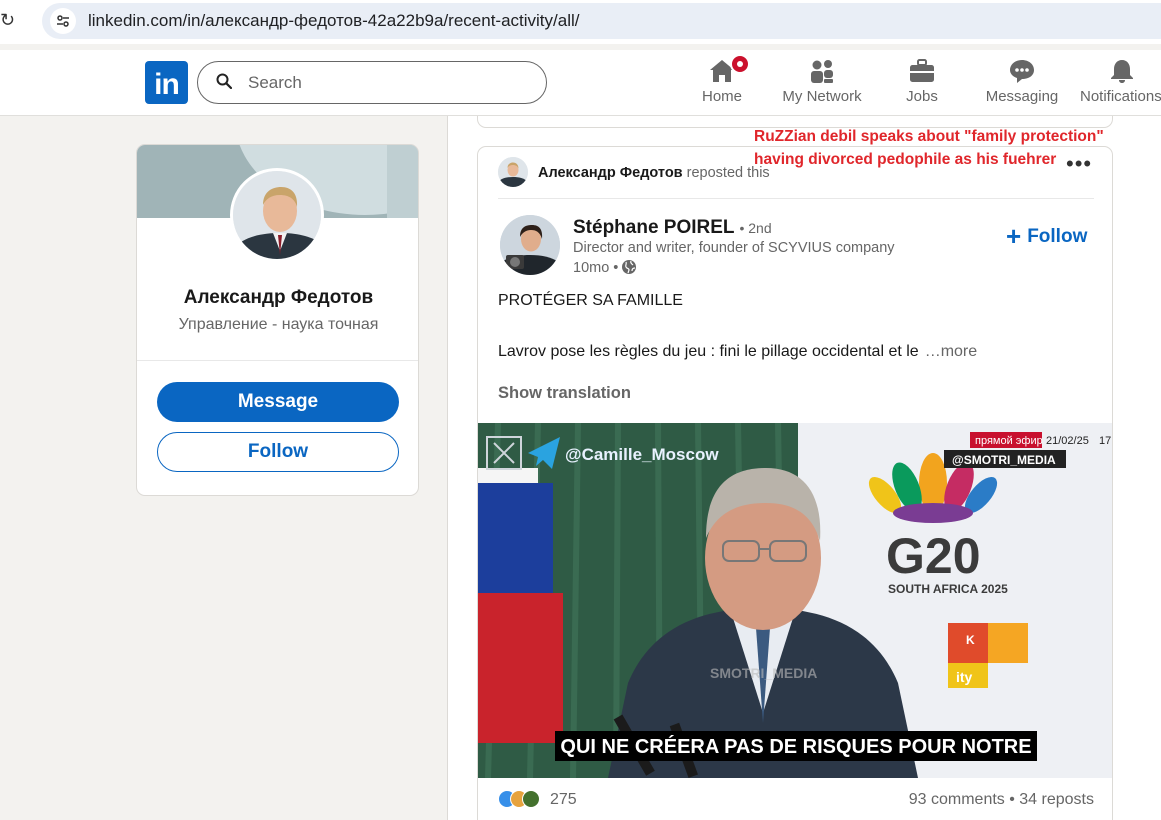 This screenshot has width=1161, height=820. Describe the element at coordinates (948, 589) in the screenshot. I see `backdrop-subtitle: SOUTH AFRICA 2025` at that location.